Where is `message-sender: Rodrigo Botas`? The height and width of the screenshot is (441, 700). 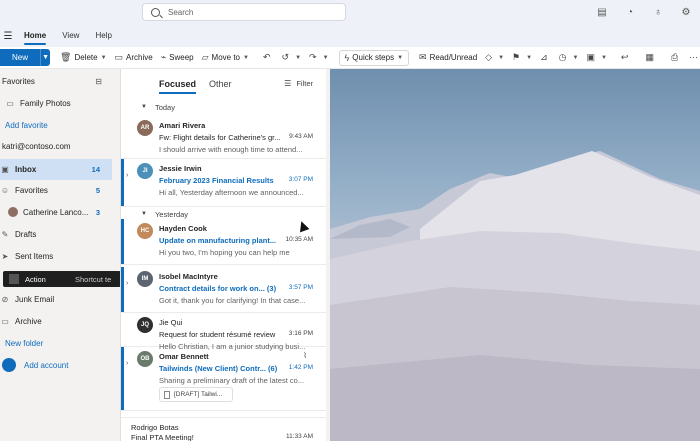
message-sender: Rodrigo Botas is located at coordinates (155, 427).